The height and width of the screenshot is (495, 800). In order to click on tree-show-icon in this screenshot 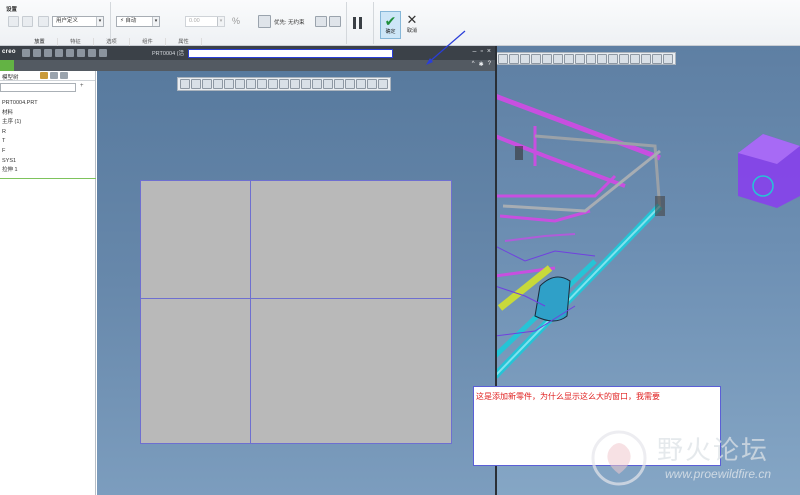, I will do `click(64, 75)`.